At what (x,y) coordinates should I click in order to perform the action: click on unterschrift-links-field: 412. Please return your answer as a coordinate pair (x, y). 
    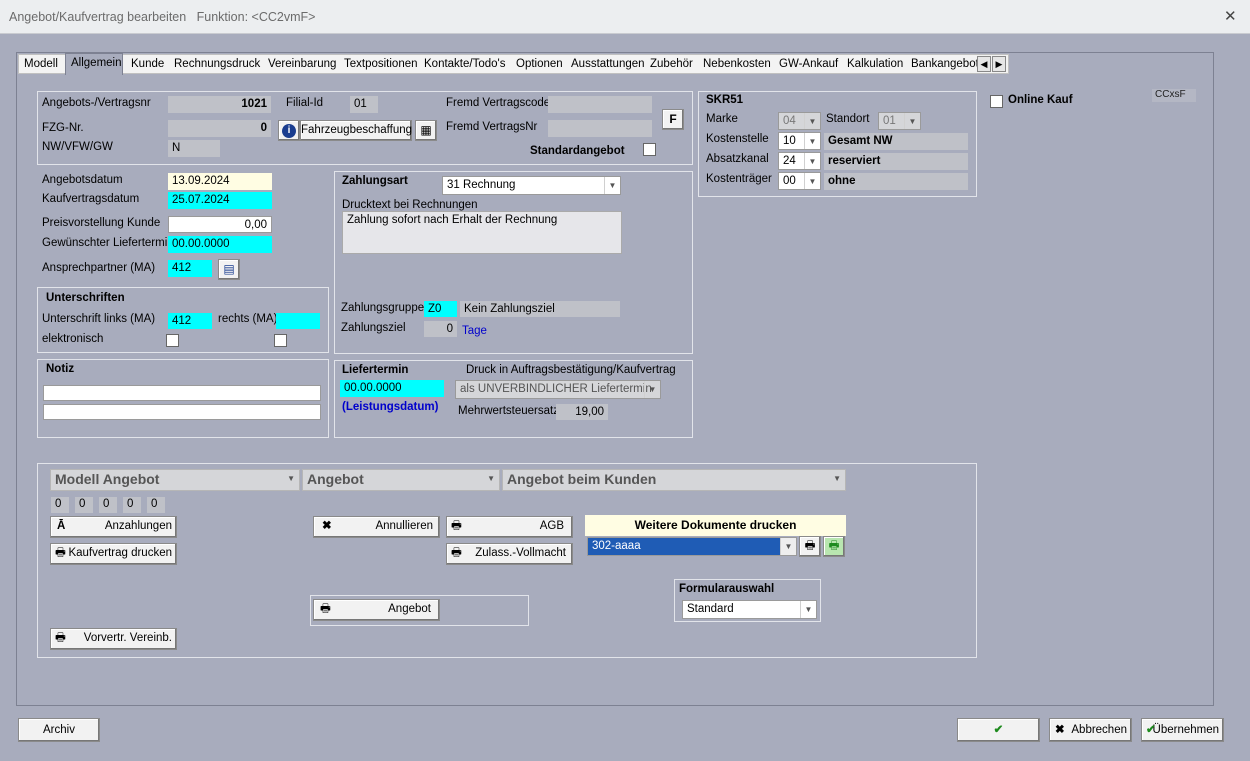
    Looking at the image, I should click on (190, 321).